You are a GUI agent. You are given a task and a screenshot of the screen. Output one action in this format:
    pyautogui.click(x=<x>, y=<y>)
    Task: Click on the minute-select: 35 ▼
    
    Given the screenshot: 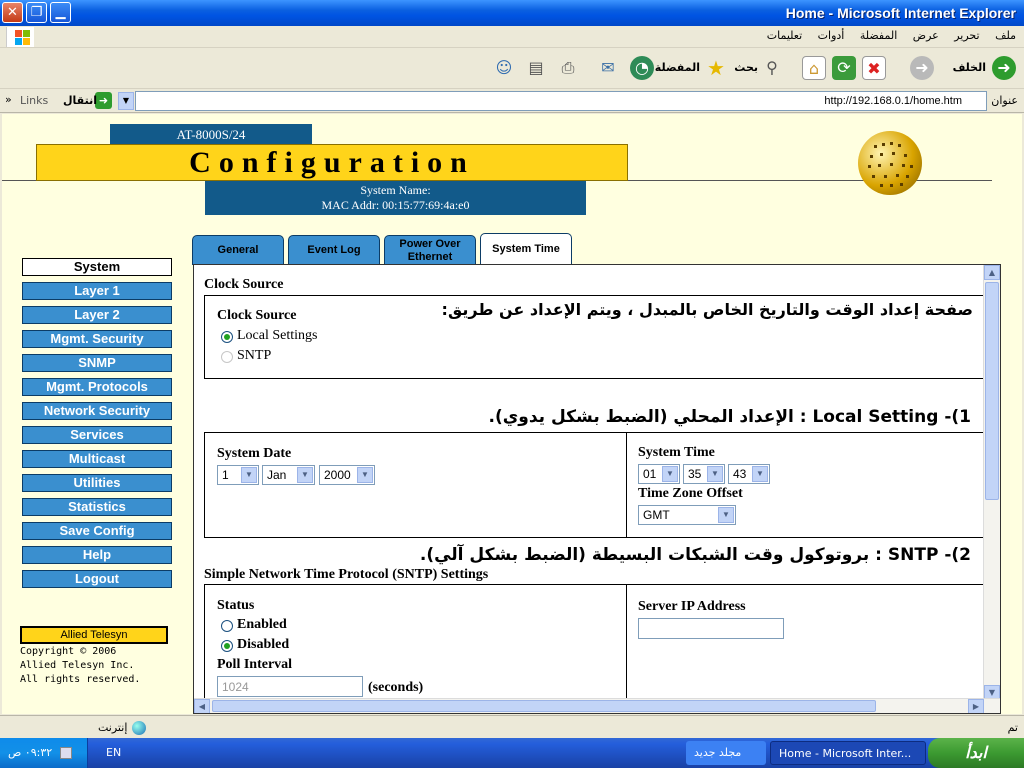 What is the action you would take?
    pyautogui.click(x=704, y=474)
    